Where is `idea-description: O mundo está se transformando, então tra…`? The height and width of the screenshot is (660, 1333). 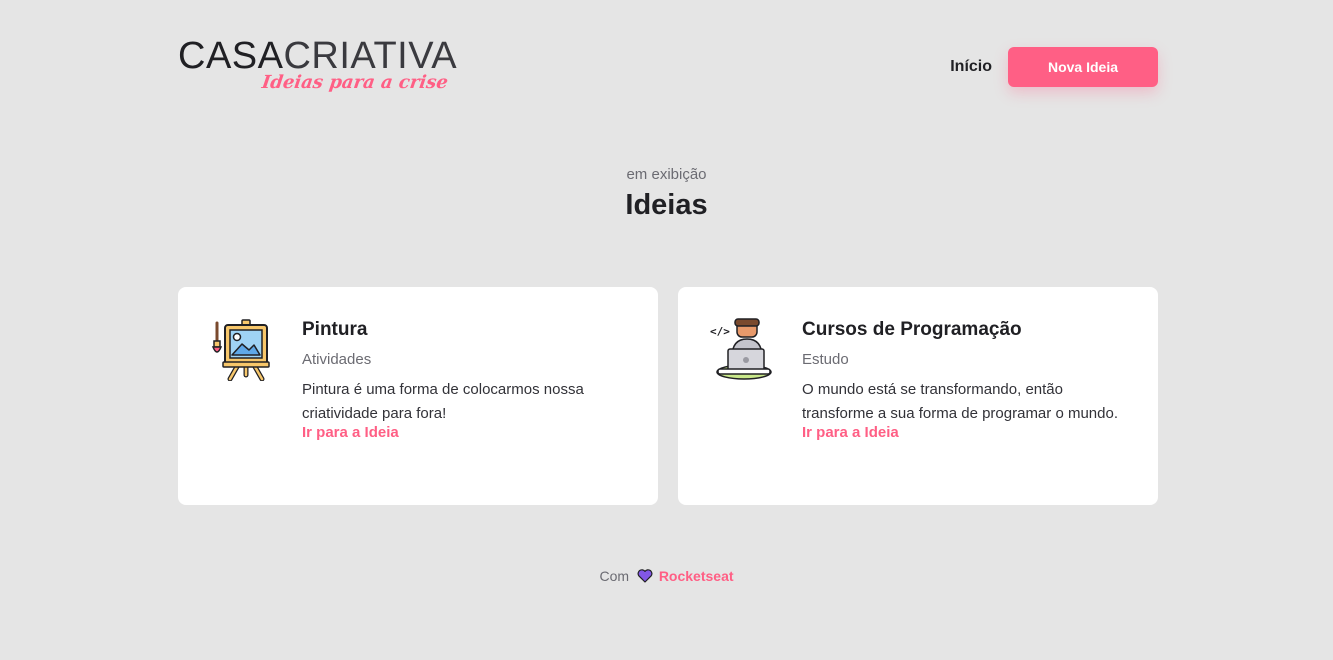 idea-description: O mundo está se transformando, então tra… is located at coordinates (960, 401).